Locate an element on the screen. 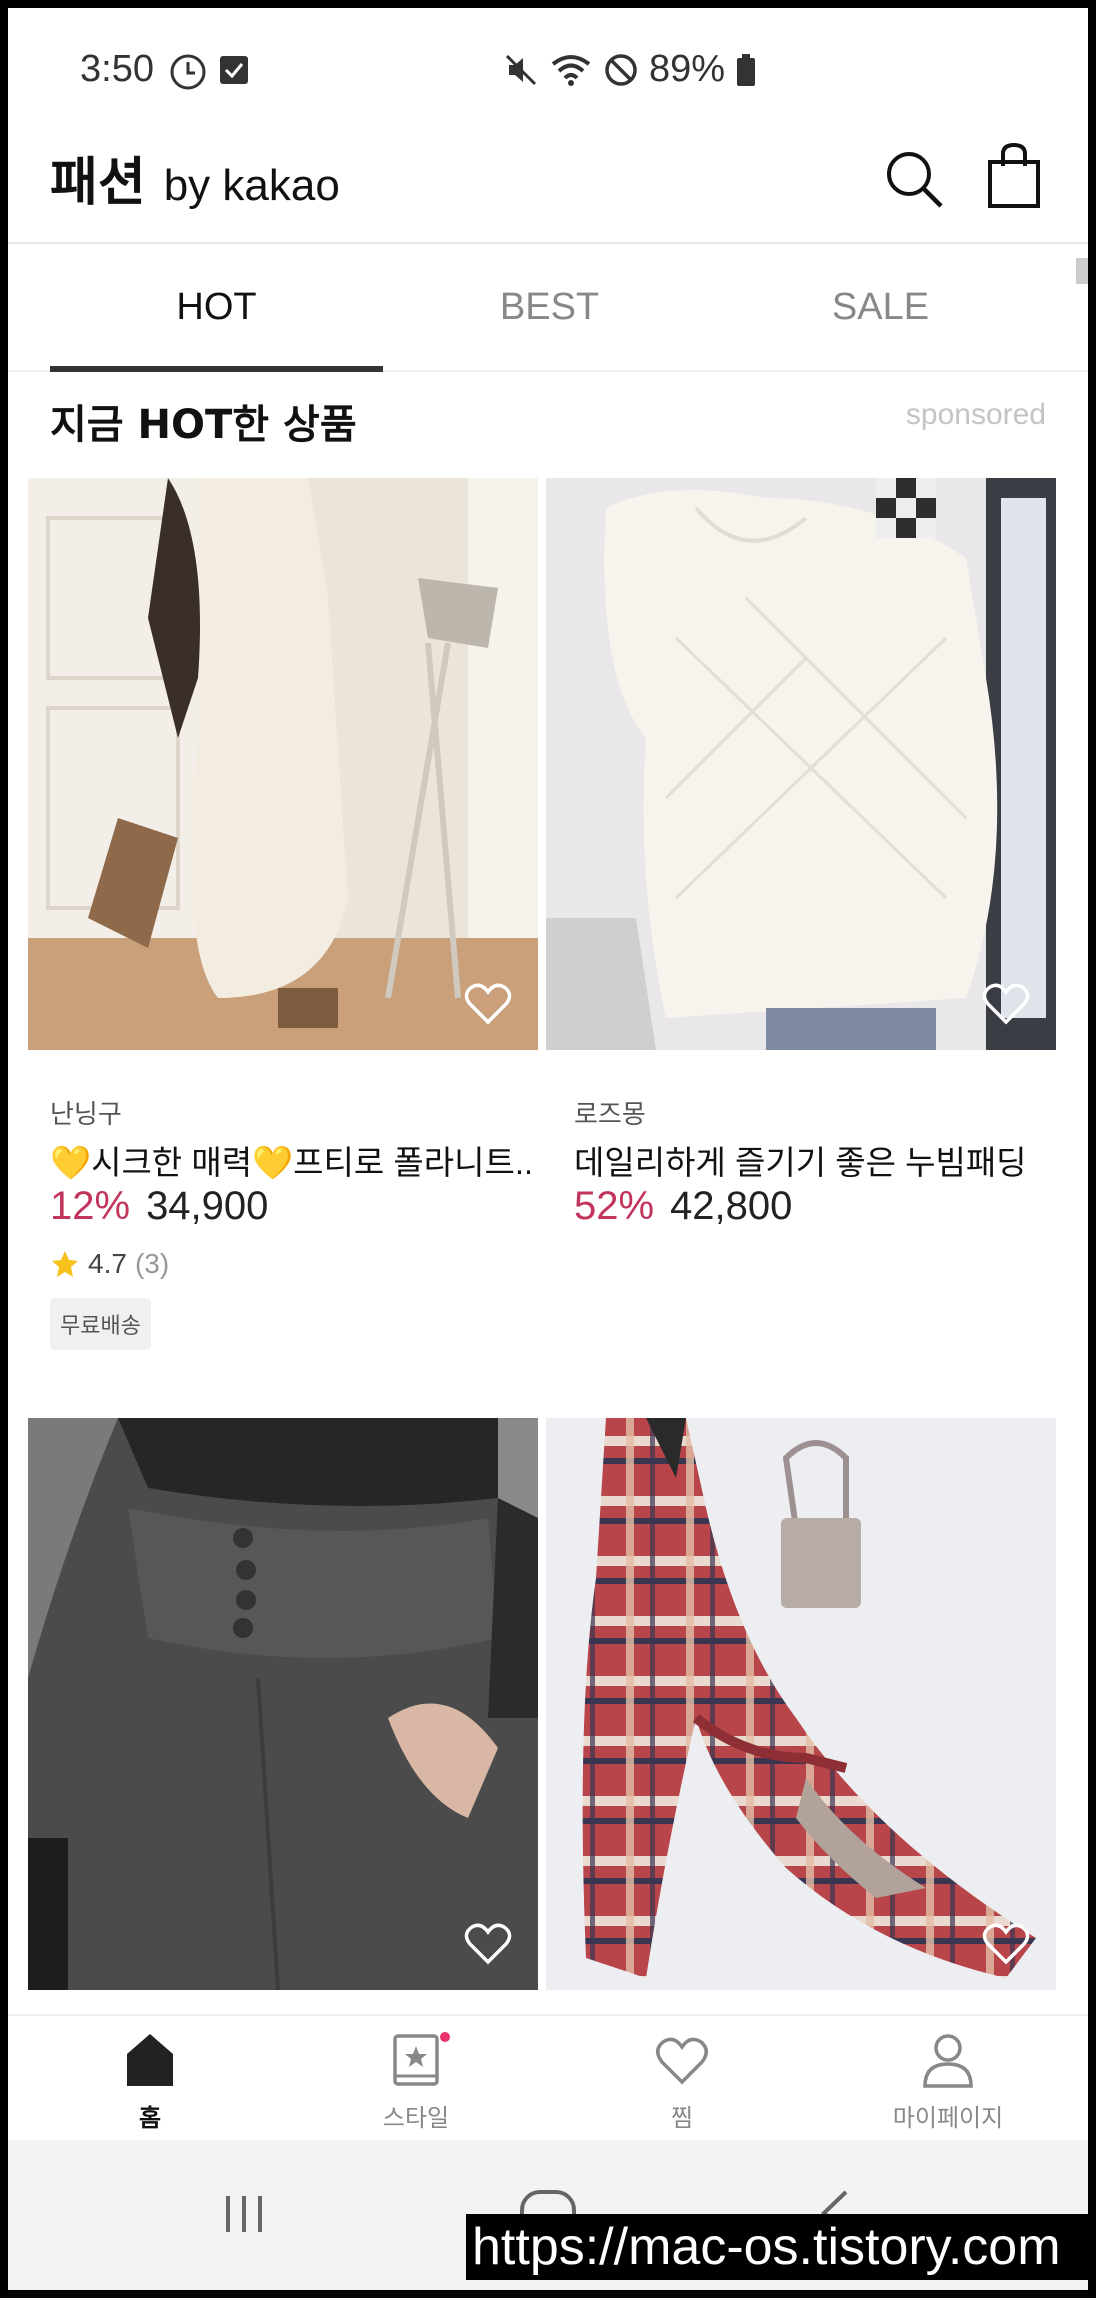 The width and height of the screenshot is (1096, 2298). product-photo-wool-pants is located at coordinates (283, 1704).